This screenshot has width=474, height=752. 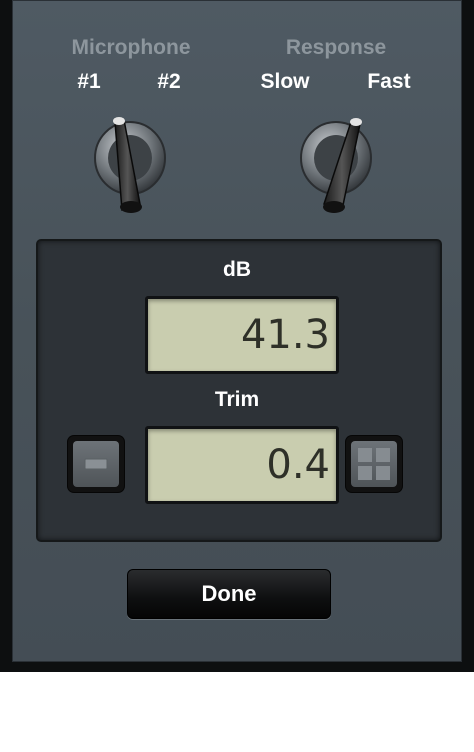 I want to click on microphone-option-1: #1, so click(x=89, y=82).